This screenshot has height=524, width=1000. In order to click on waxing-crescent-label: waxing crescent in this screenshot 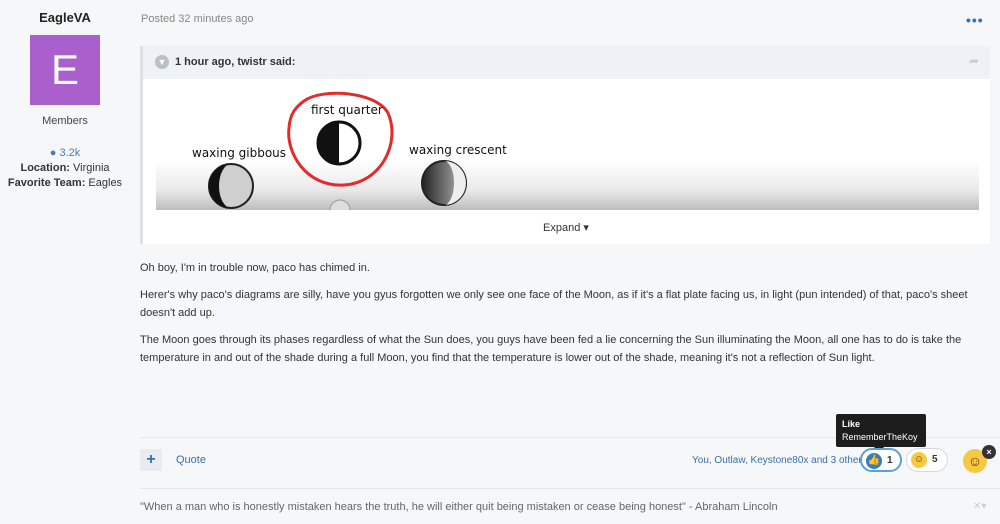, I will do `click(458, 150)`.